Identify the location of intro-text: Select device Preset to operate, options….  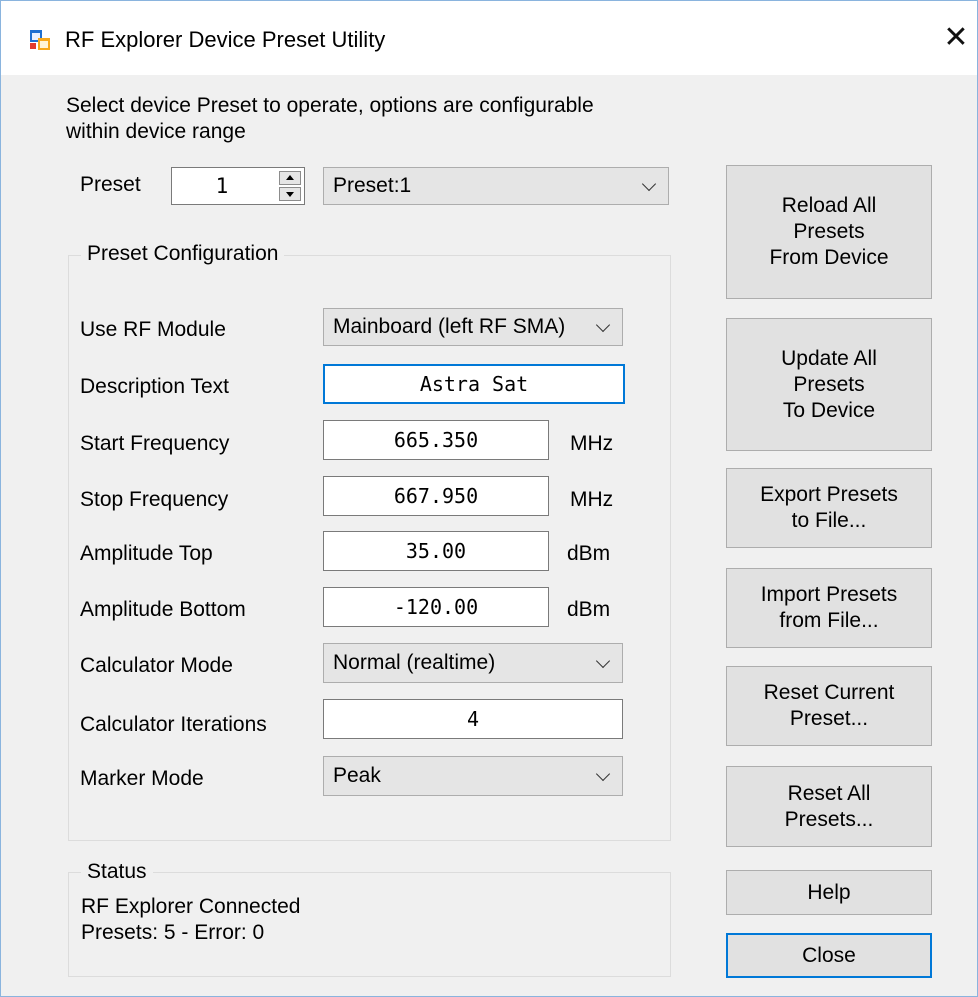
(396, 119).